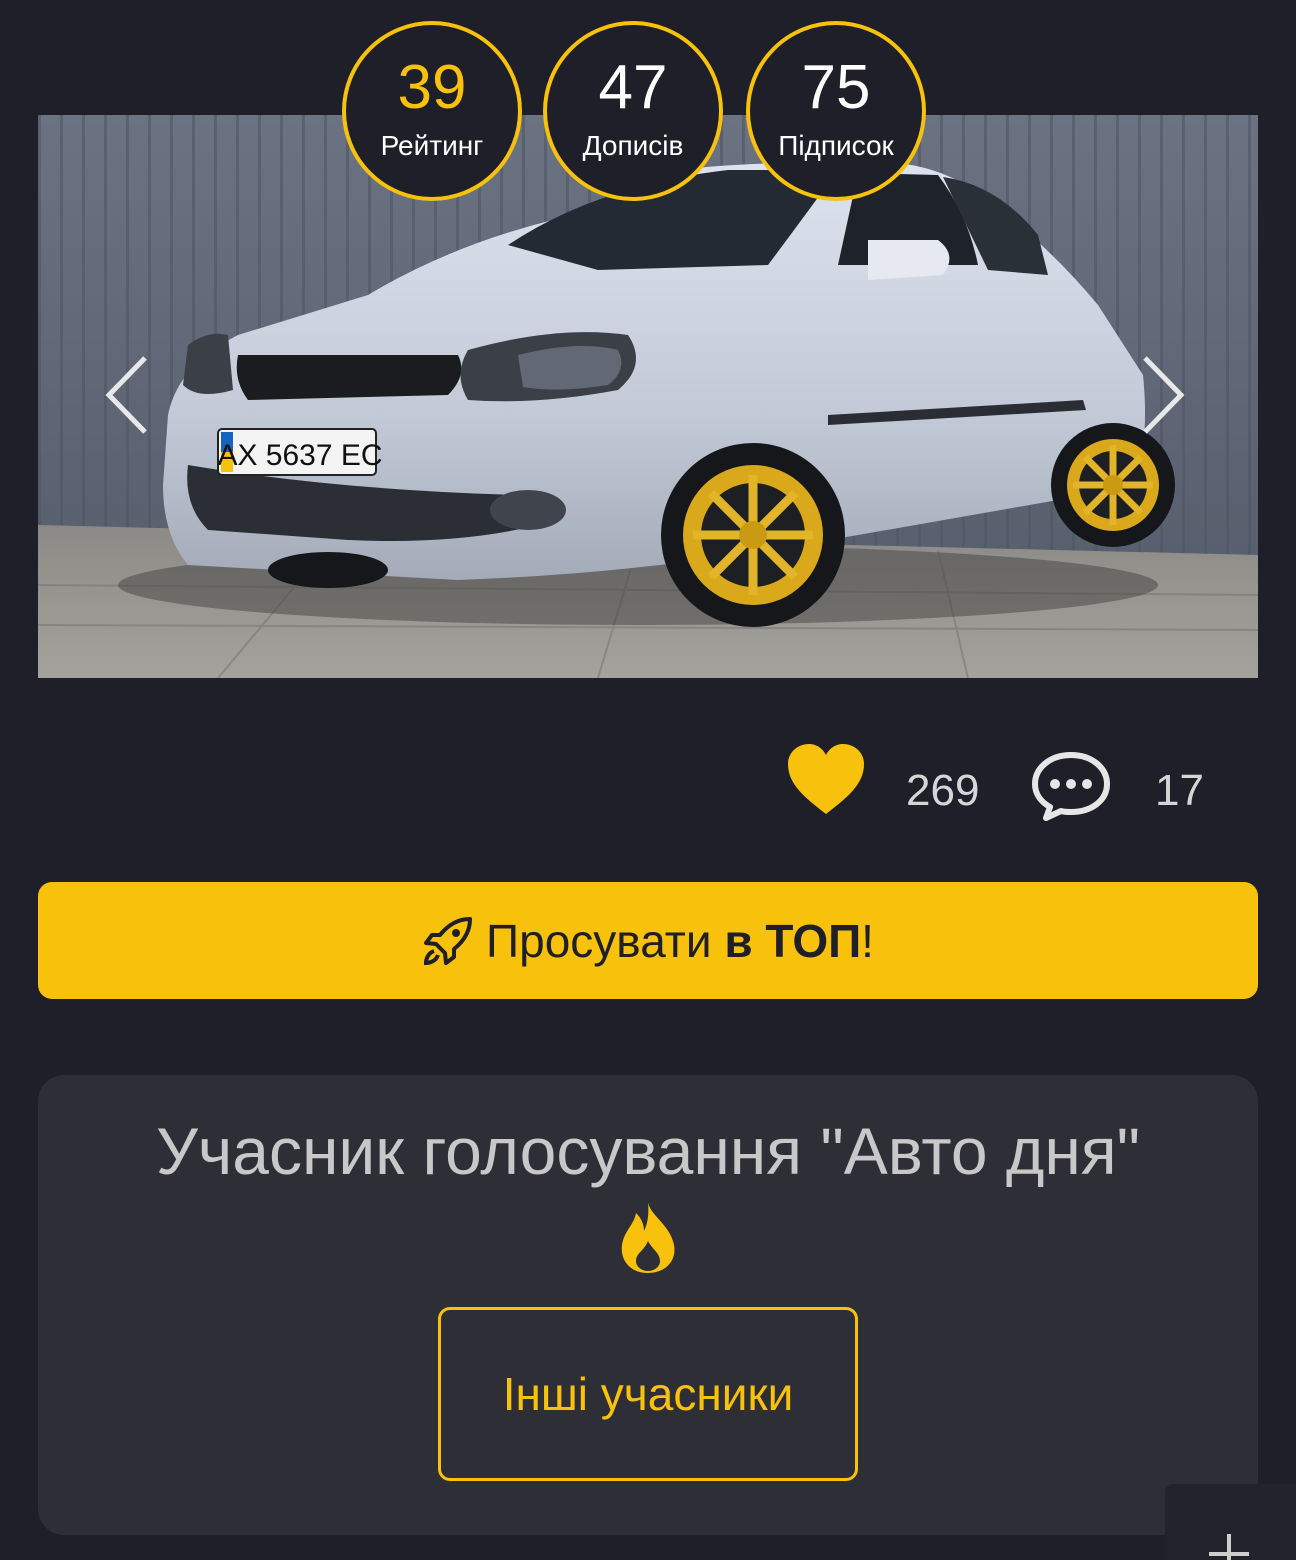 Image resolution: width=1296 pixels, height=1560 pixels. Describe the element at coordinates (648, 1151) in the screenshot. I see `vote-title: Учасник голосування "Авто дня"` at that location.